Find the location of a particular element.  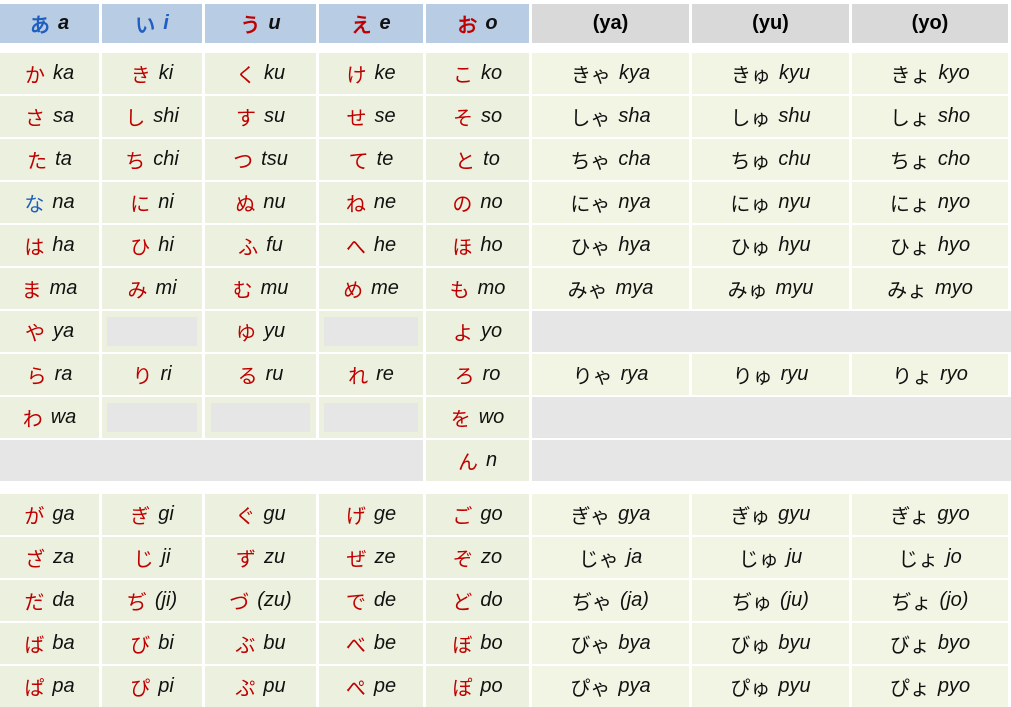

kana-char: にゃ is located at coordinates (590, 204).